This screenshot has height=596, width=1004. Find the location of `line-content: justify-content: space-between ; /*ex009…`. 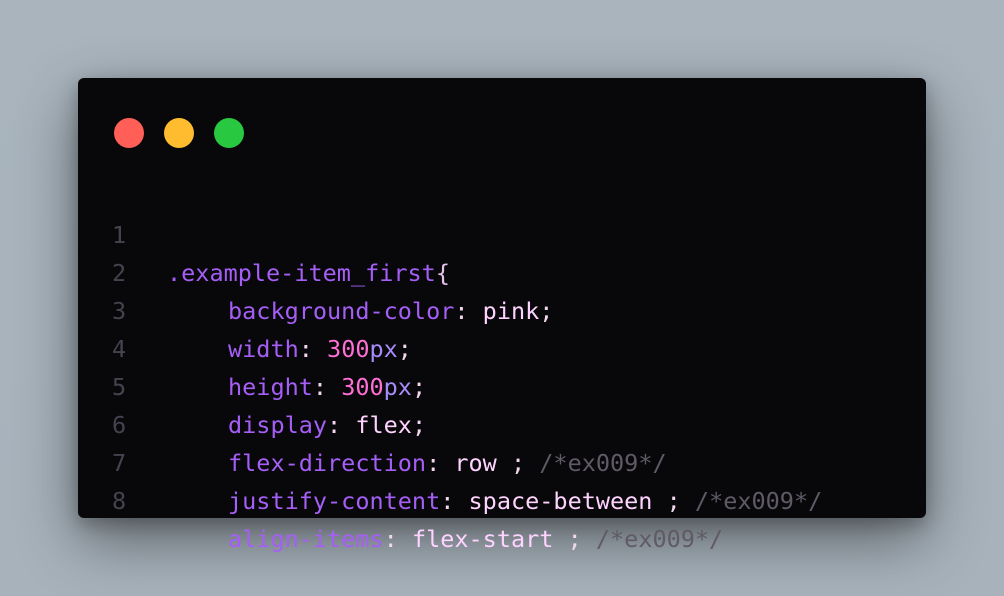

line-content: justify-content: space-between ; /*ex009… is located at coordinates (494, 501).